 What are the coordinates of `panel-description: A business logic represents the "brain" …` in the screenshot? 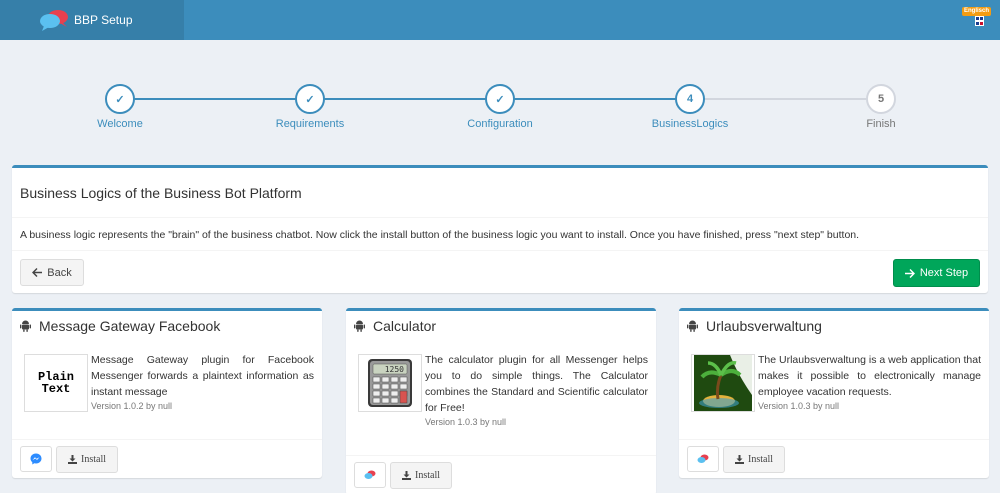 It's located at (440, 235).